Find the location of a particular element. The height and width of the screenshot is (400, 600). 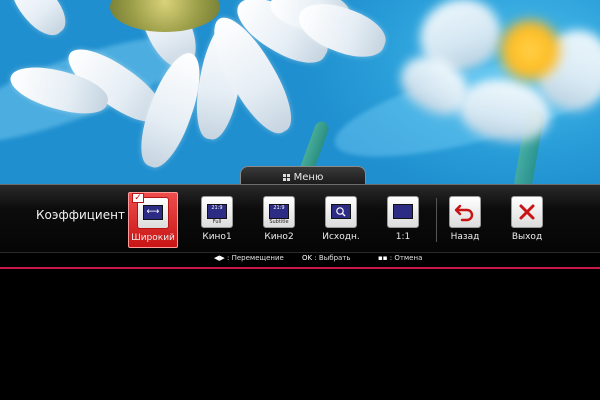

aspect-one-to-one-button: 1:1 is located at coordinates (403, 220).